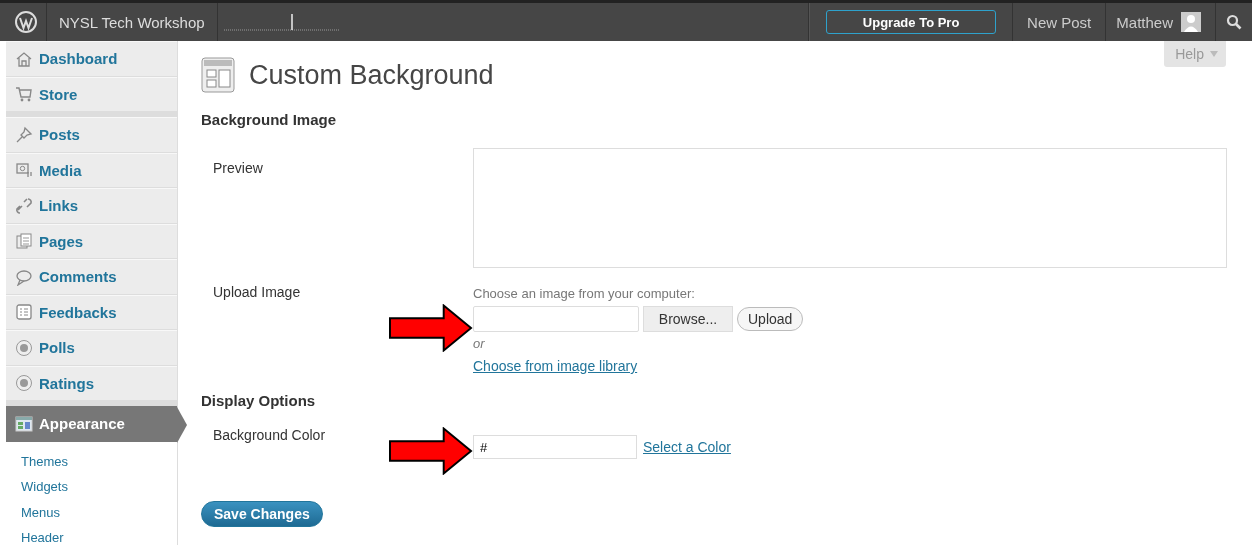 The width and height of the screenshot is (1252, 545). I want to click on speech-bubble-icon, so click(24, 276).